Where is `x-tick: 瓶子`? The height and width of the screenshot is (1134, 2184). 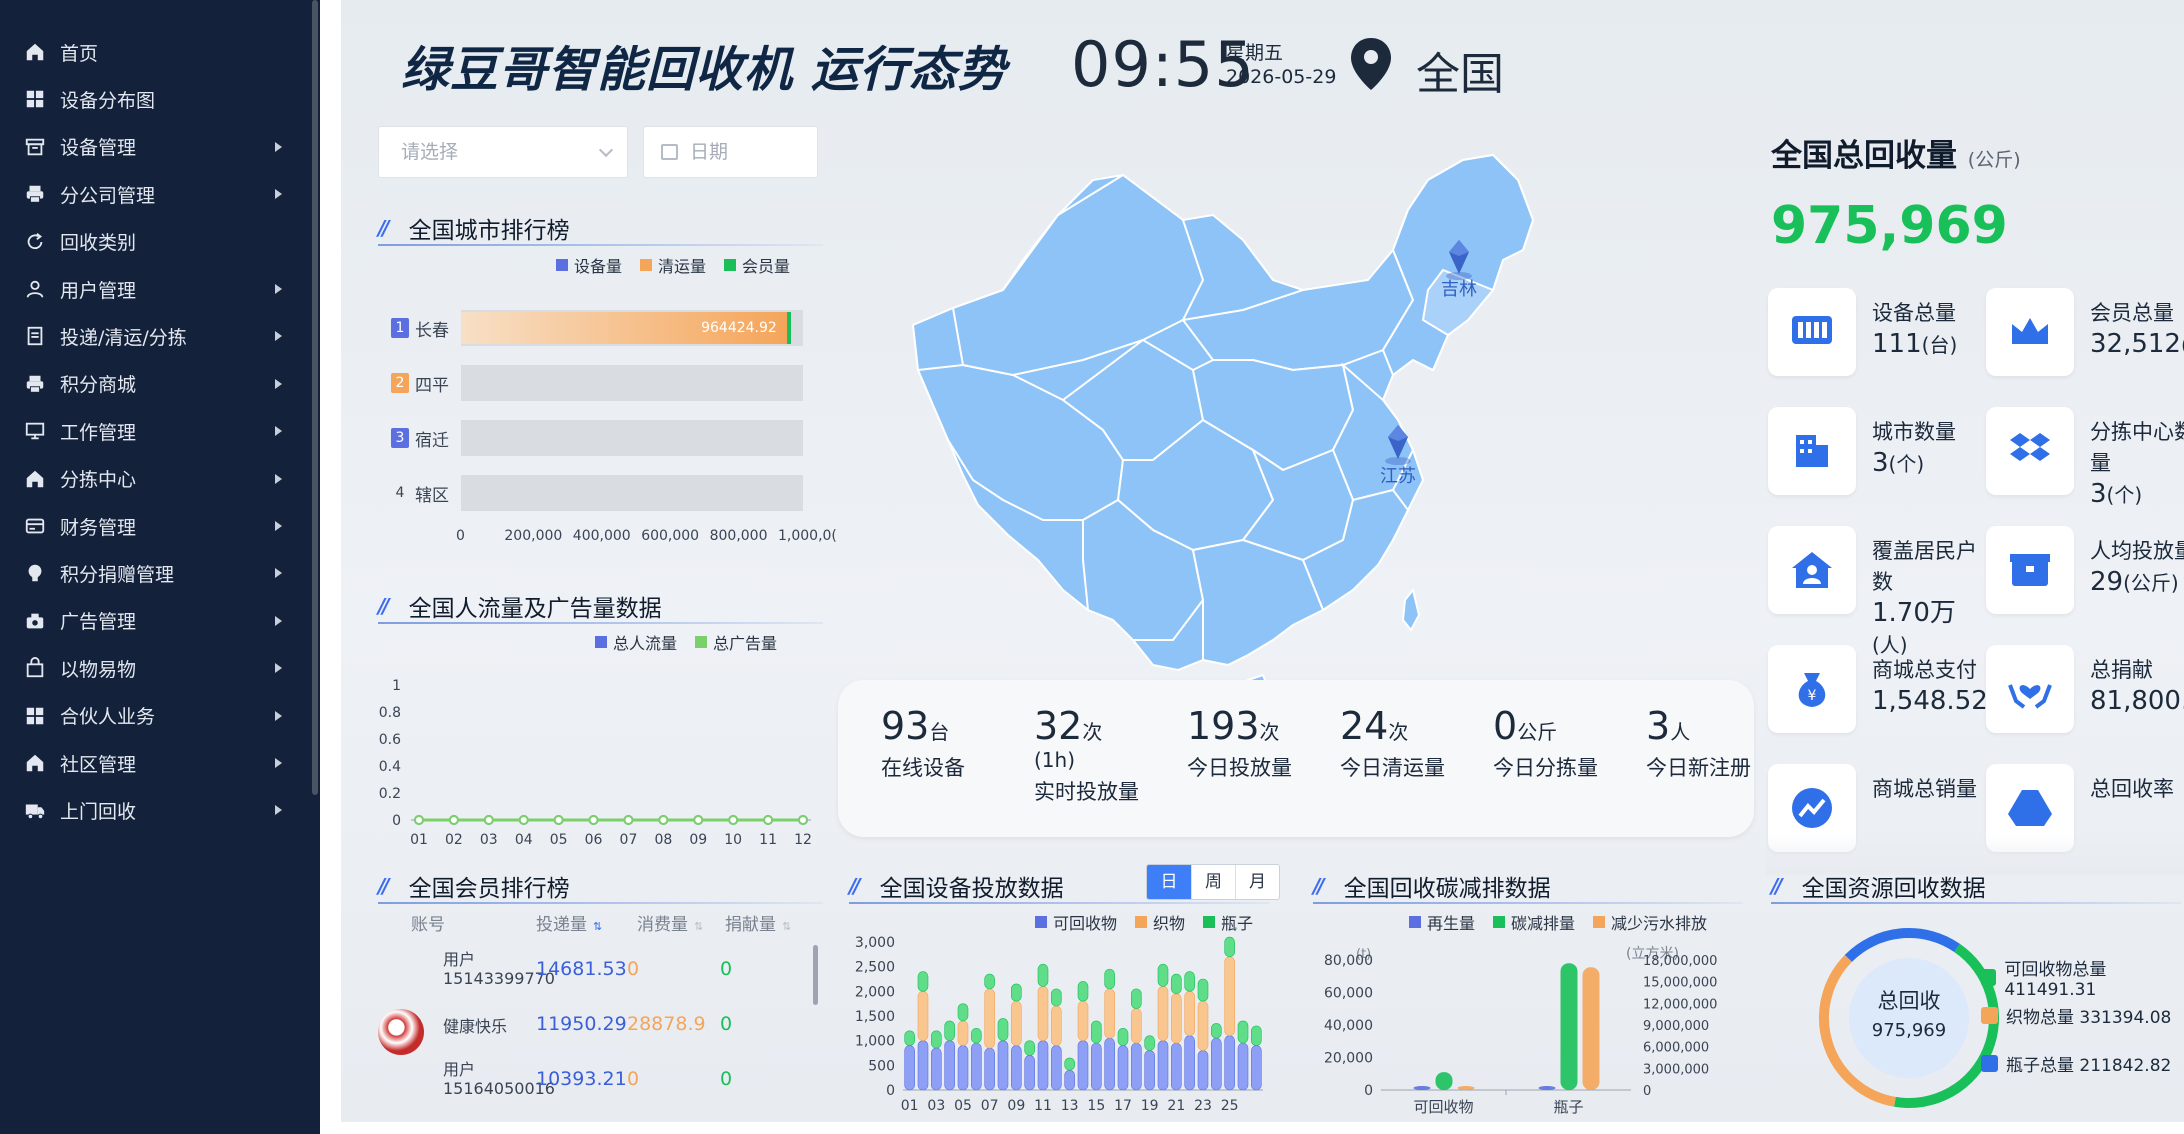 x-tick: 瓶子 is located at coordinates (1568, 1107).